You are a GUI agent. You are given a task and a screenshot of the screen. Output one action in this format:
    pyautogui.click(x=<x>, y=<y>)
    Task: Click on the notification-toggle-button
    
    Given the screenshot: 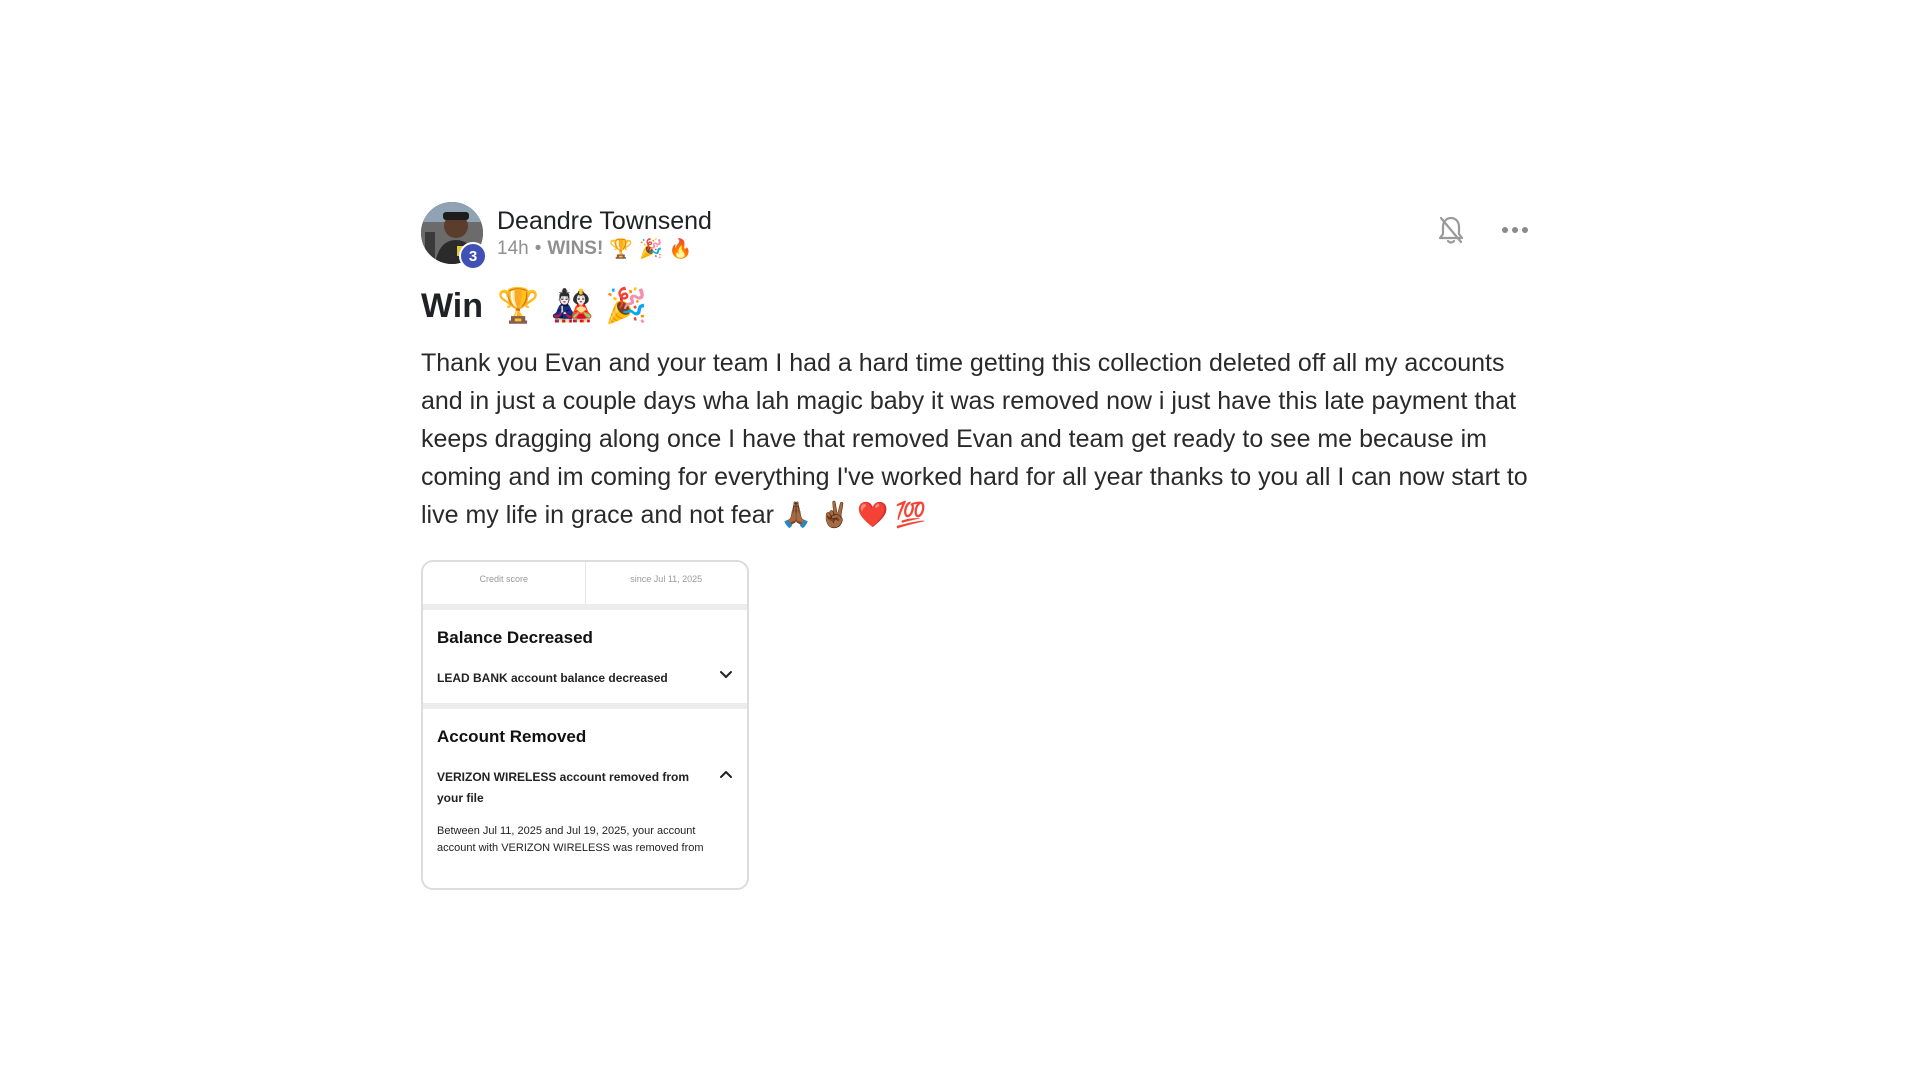 What is the action you would take?
    pyautogui.click(x=1451, y=230)
    